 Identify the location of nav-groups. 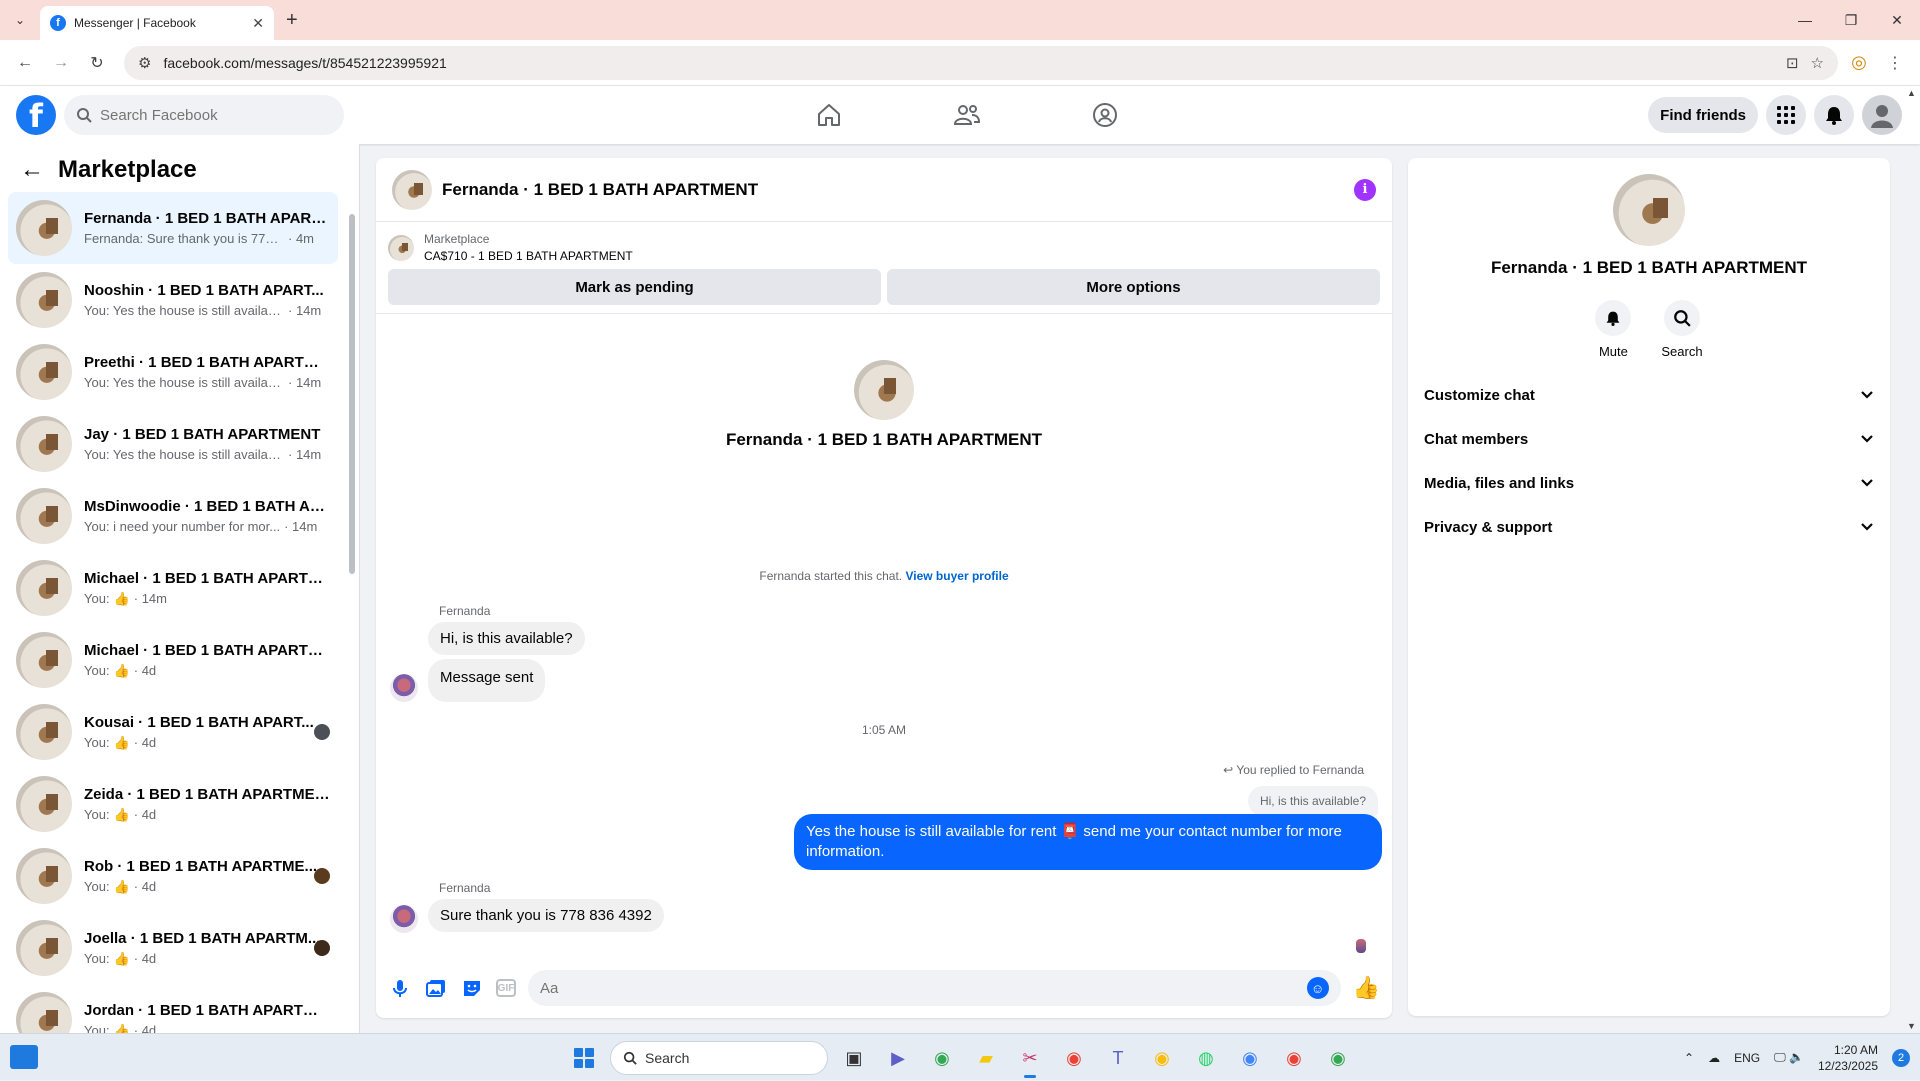
(1105, 115).